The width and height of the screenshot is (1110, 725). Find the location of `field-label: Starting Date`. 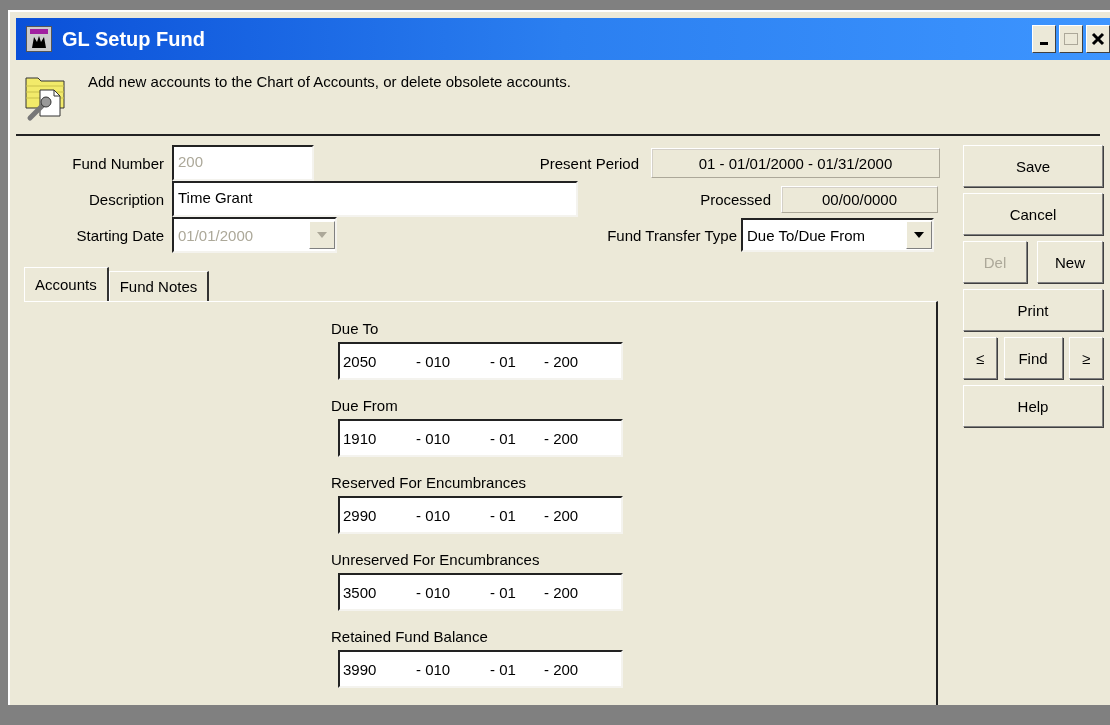

field-label: Starting Date is located at coordinates (119, 235).